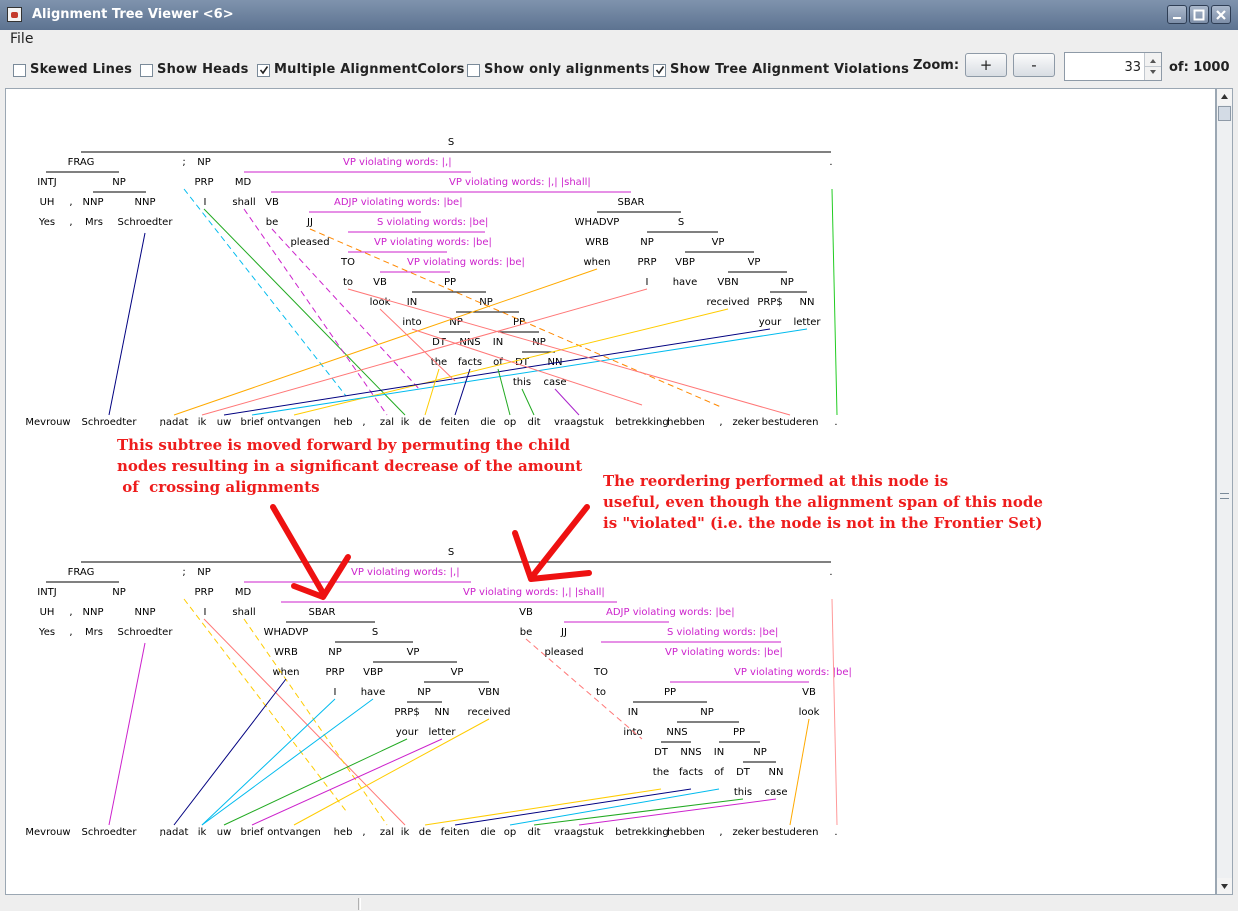  I want to click on maximize-button, so click(1199, 14).